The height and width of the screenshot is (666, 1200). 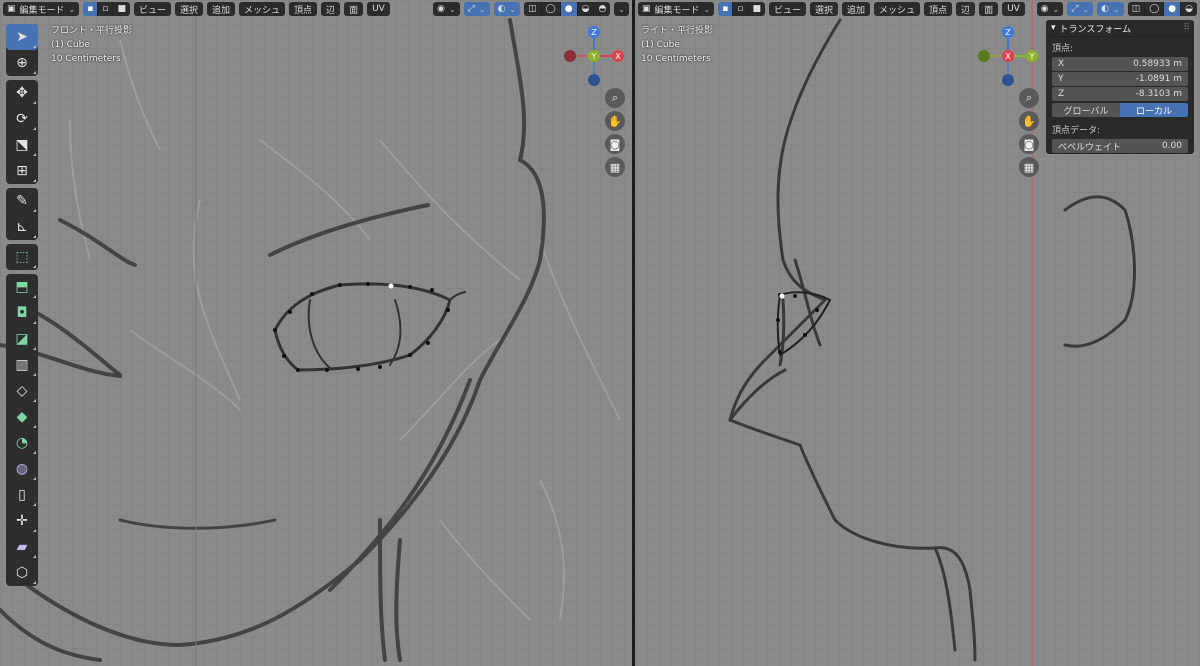 What do you see at coordinates (22, 63) in the screenshot?
I see `cursor-tool: ⊕` at bounding box center [22, 63].